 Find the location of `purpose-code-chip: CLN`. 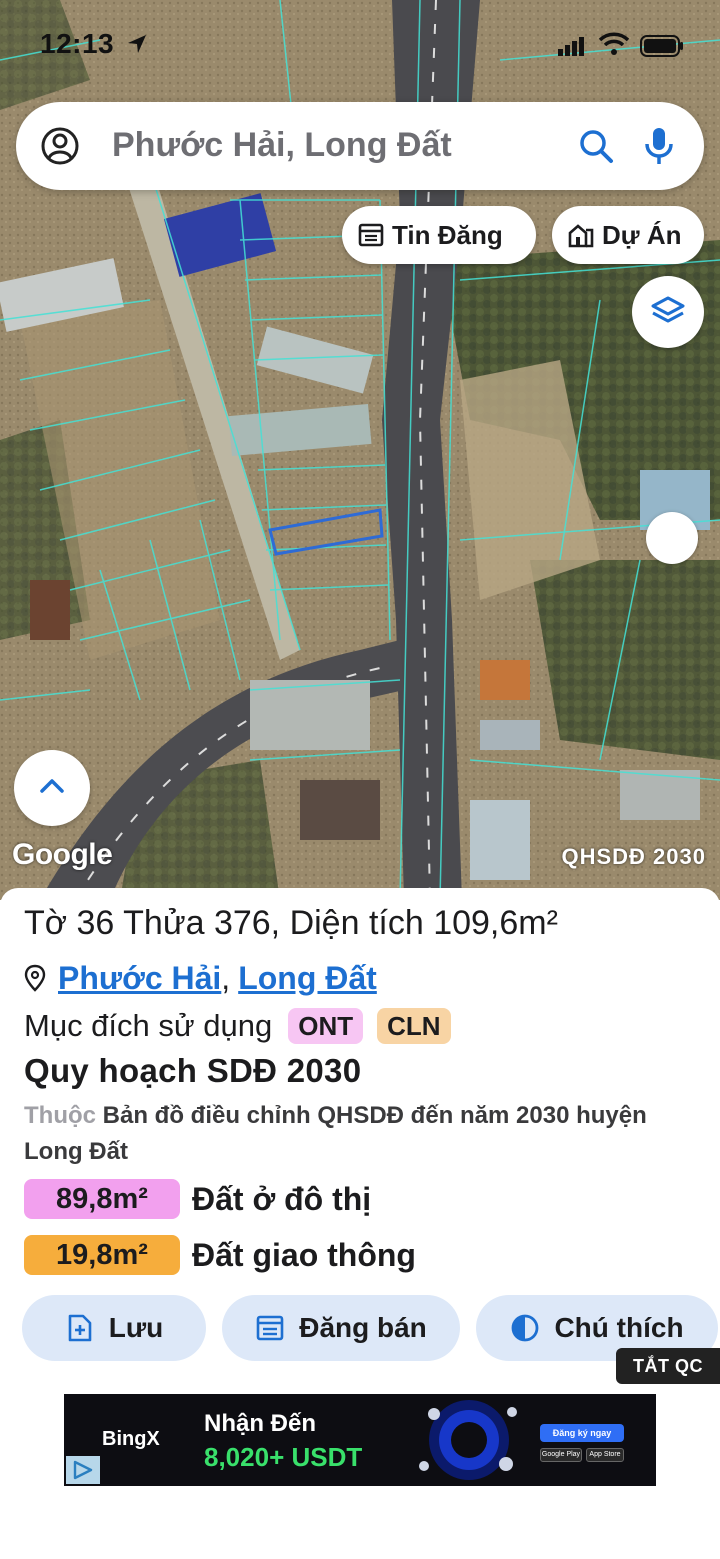

purpose-code-chip: CLN is located at coordinates (414, 1026).